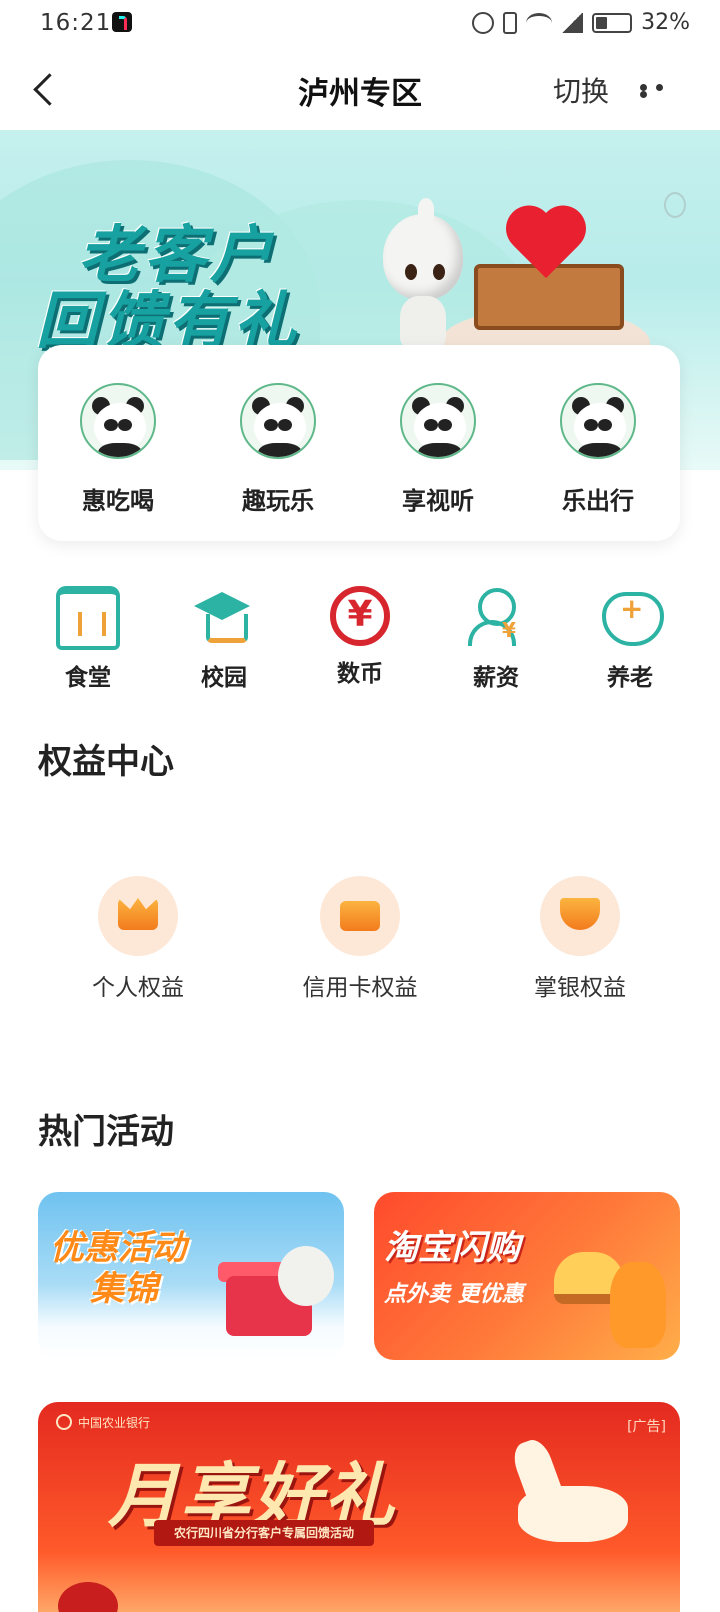 The height and width of the screenshot is (1612, 720). Describe the element at coordinates (548, 265) in the screenshot. I see `treasure-chest-illustration` at that location.